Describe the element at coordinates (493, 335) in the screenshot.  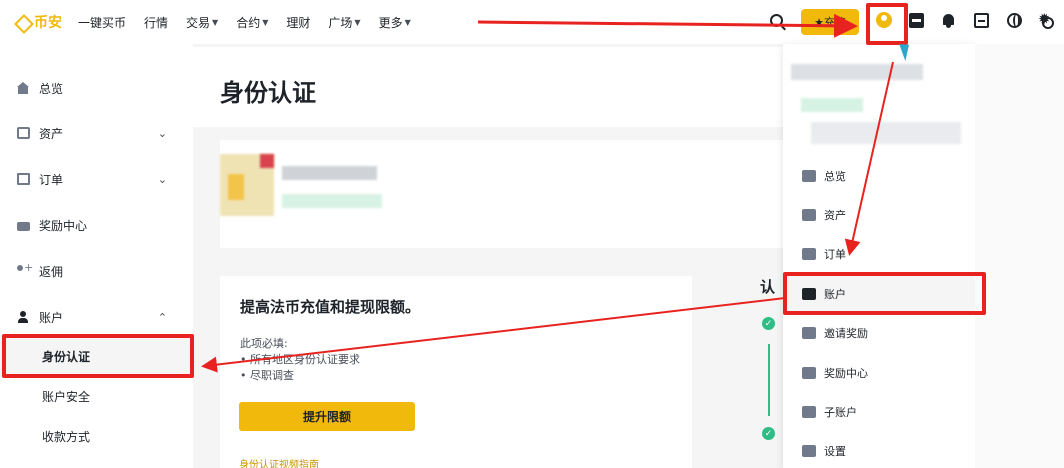
I see `arrow-to-identity-verification` at that location.